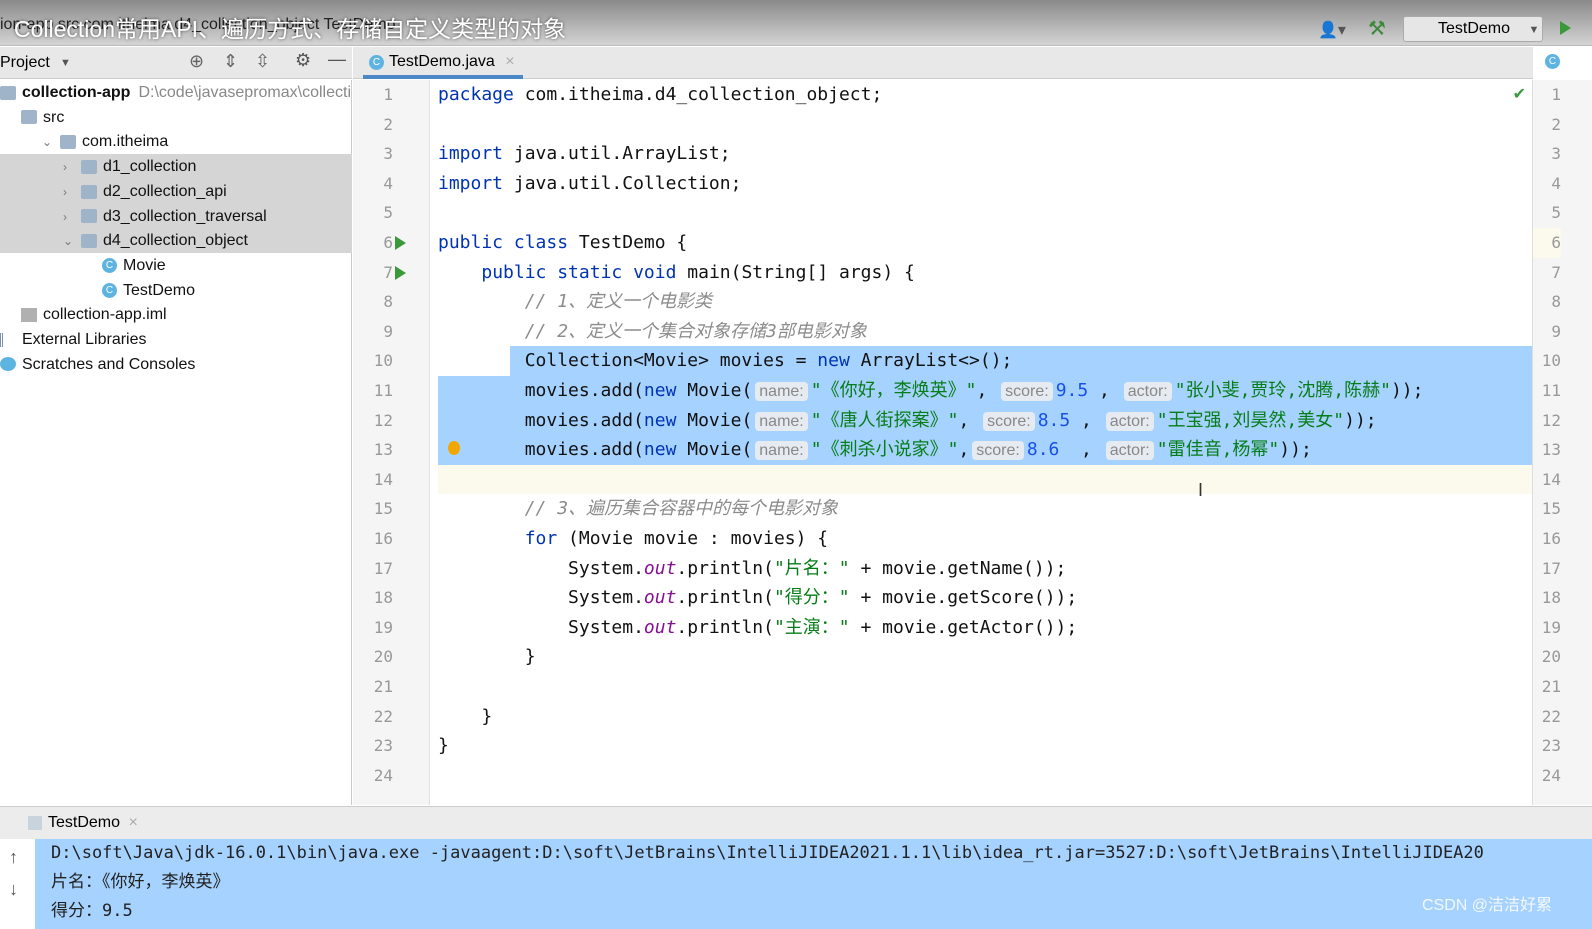 This screenshot has width=1592, height=929. What do you see at coordinates (985, 332) in the screenshot?
I see `code-line: // 2、定义一个集合对象存储3部电影对象` at bounding box center [985, 332].